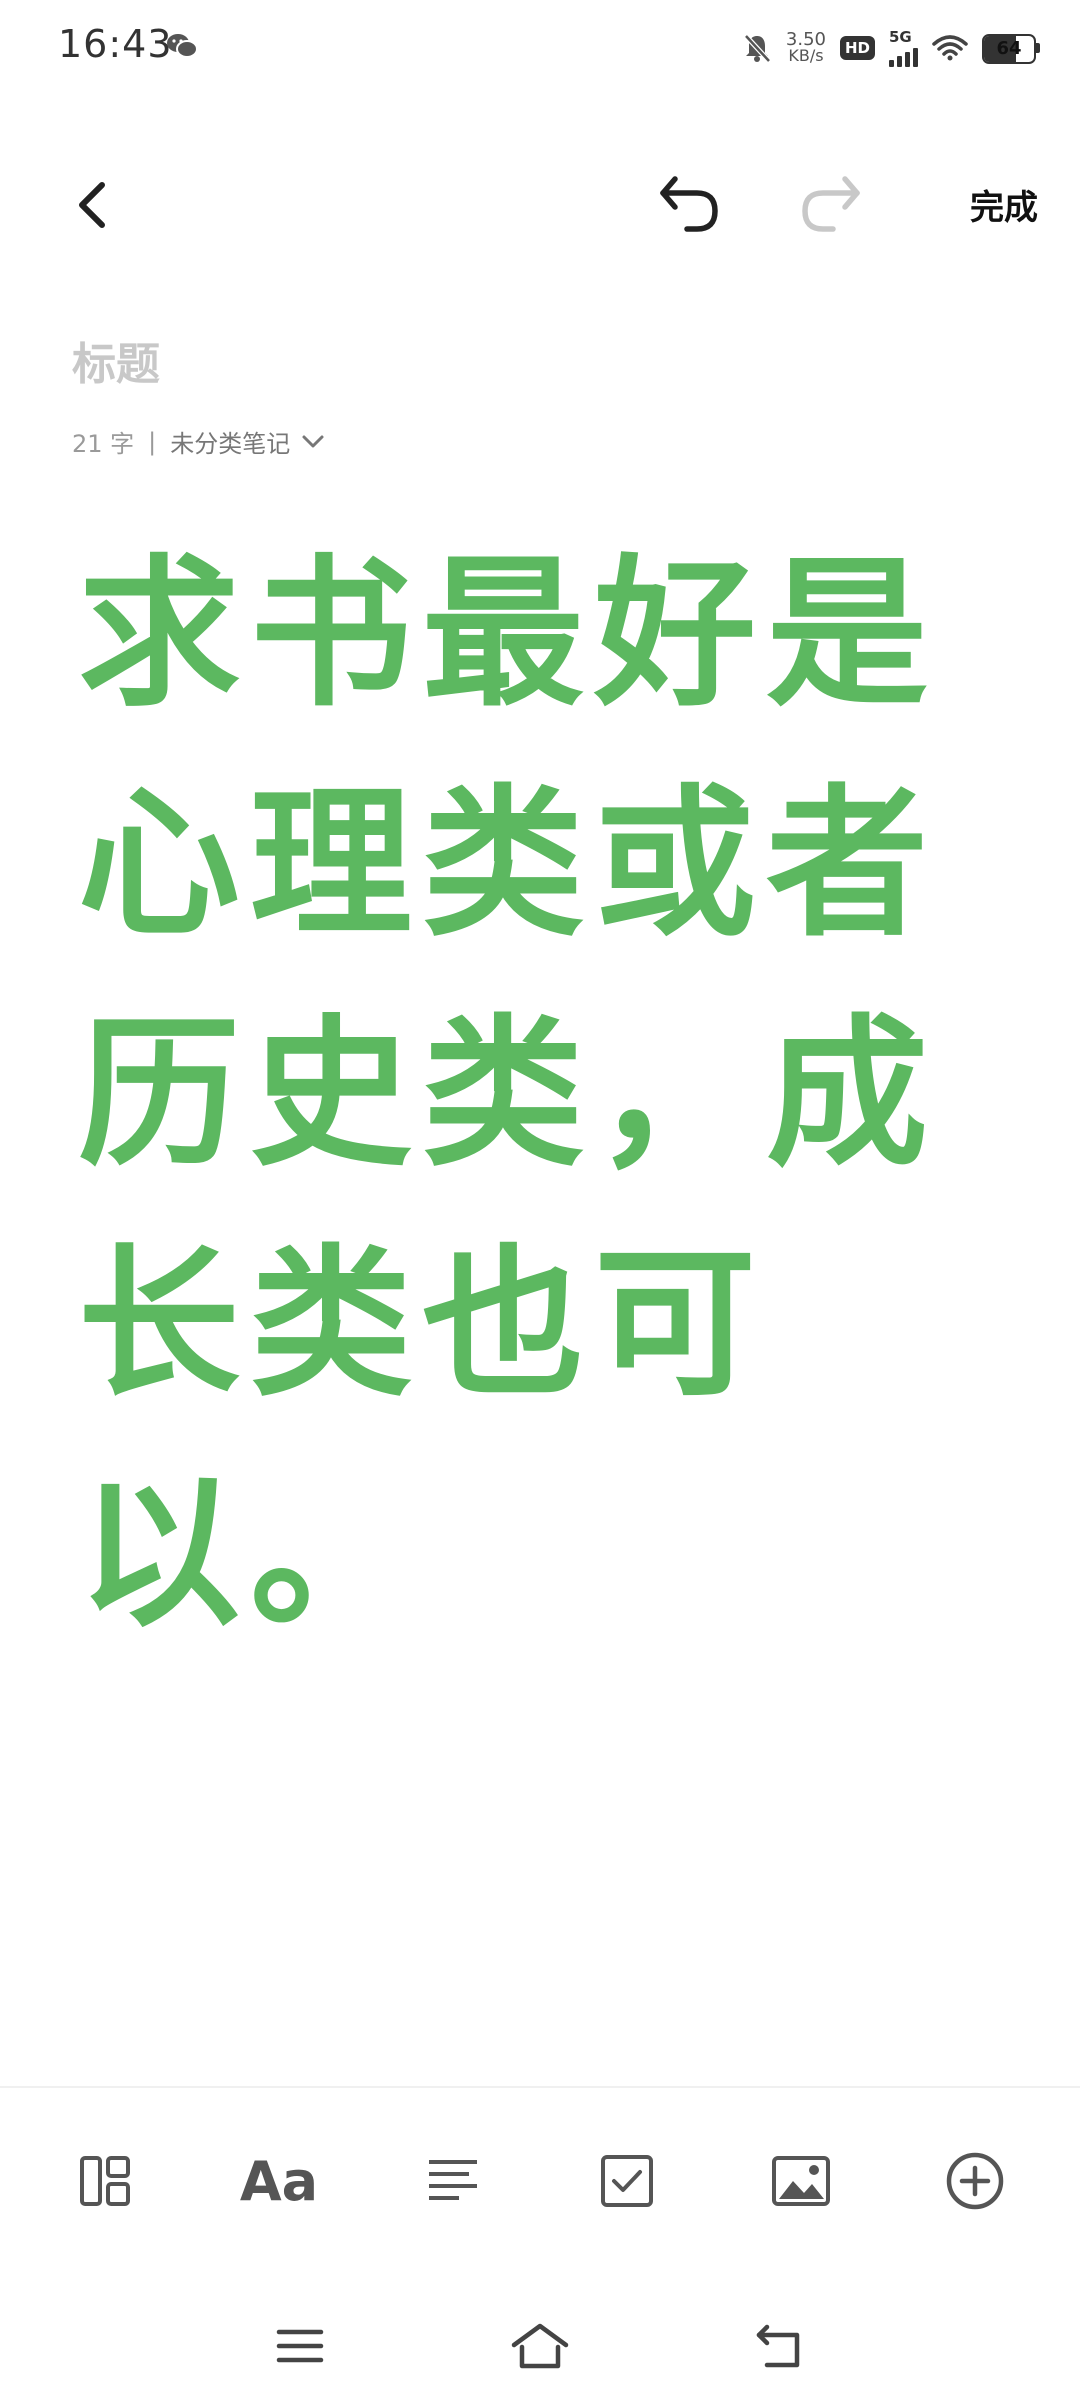  Describe the element at coordinates (230, 444) in the screenshot. I see `folder-label: 未分类笔记` at that location.